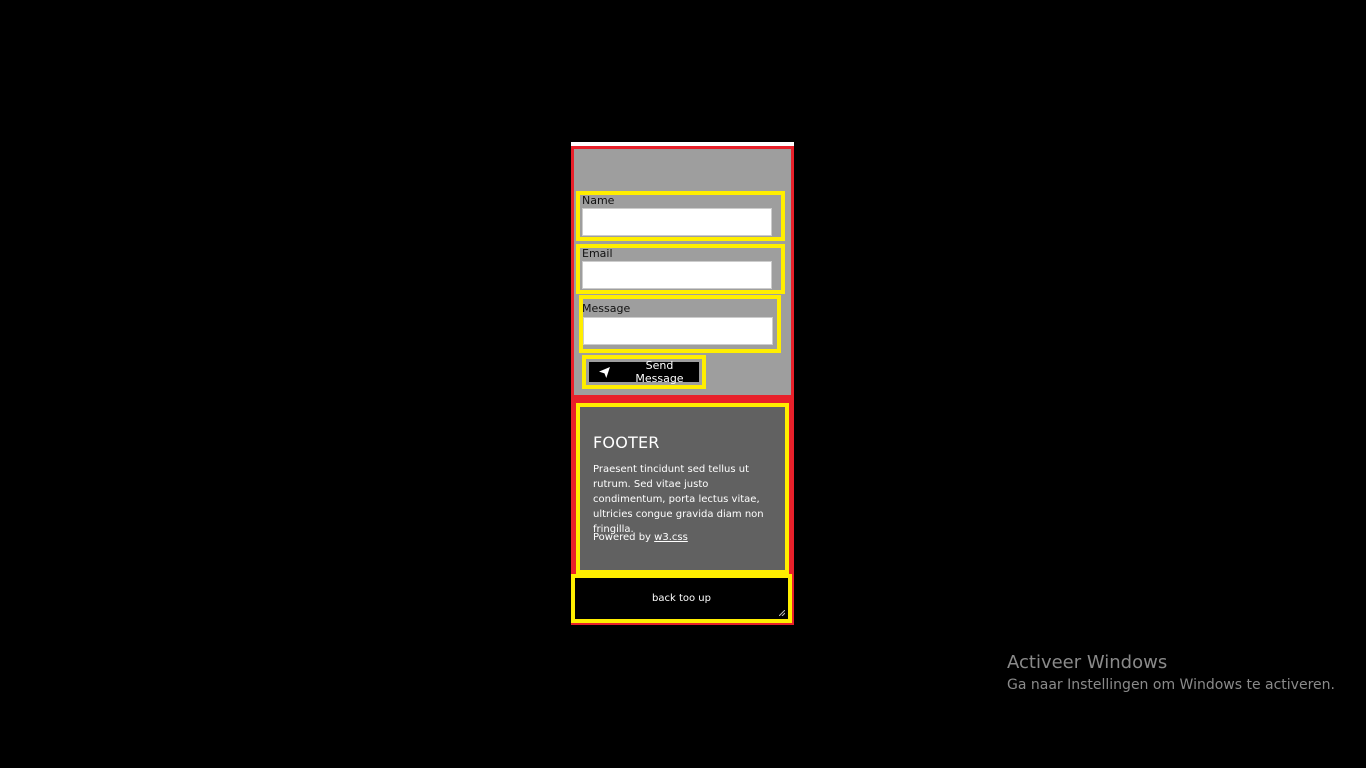 This screenshot has width=1366, height=768. Describe the element at coordinates (1087, 662) in the screenshot. I see `watermark-title: Activeer Windows` at that location.